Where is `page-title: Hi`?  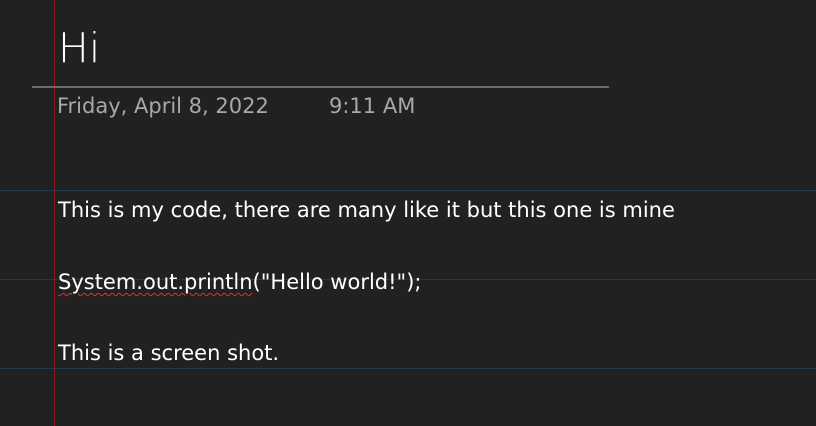
page-title: Hi is located at coordinates (79, 48).